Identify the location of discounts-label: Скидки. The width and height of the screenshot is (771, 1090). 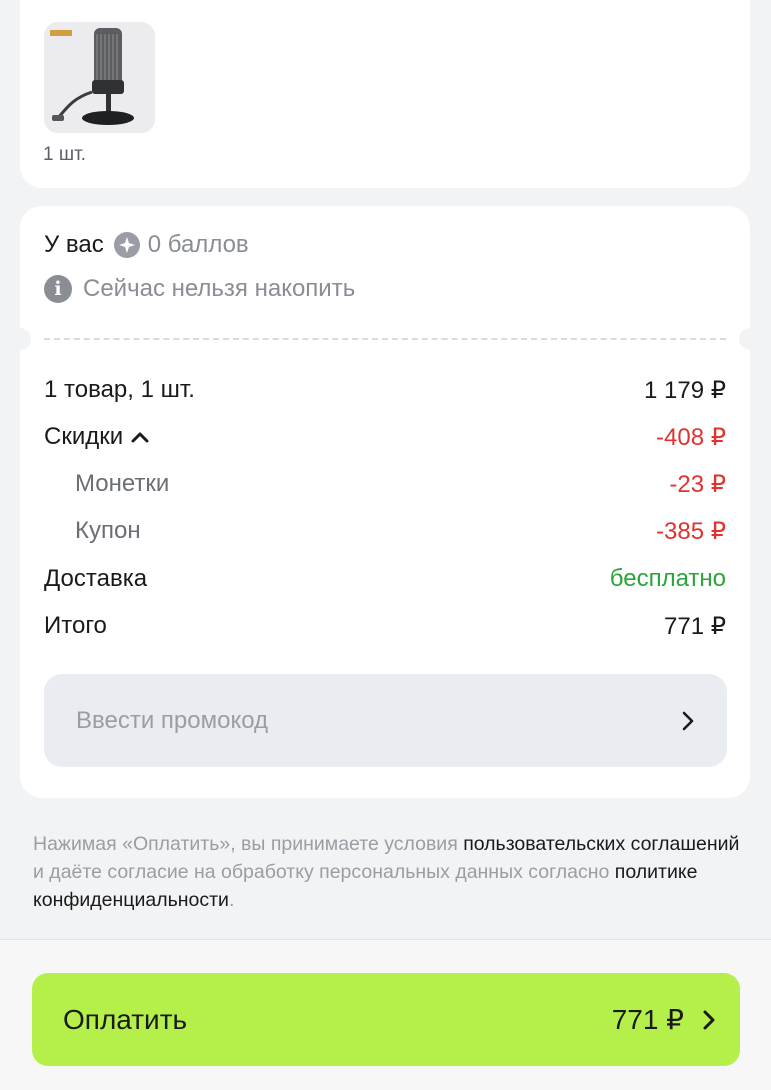
(84, 436).